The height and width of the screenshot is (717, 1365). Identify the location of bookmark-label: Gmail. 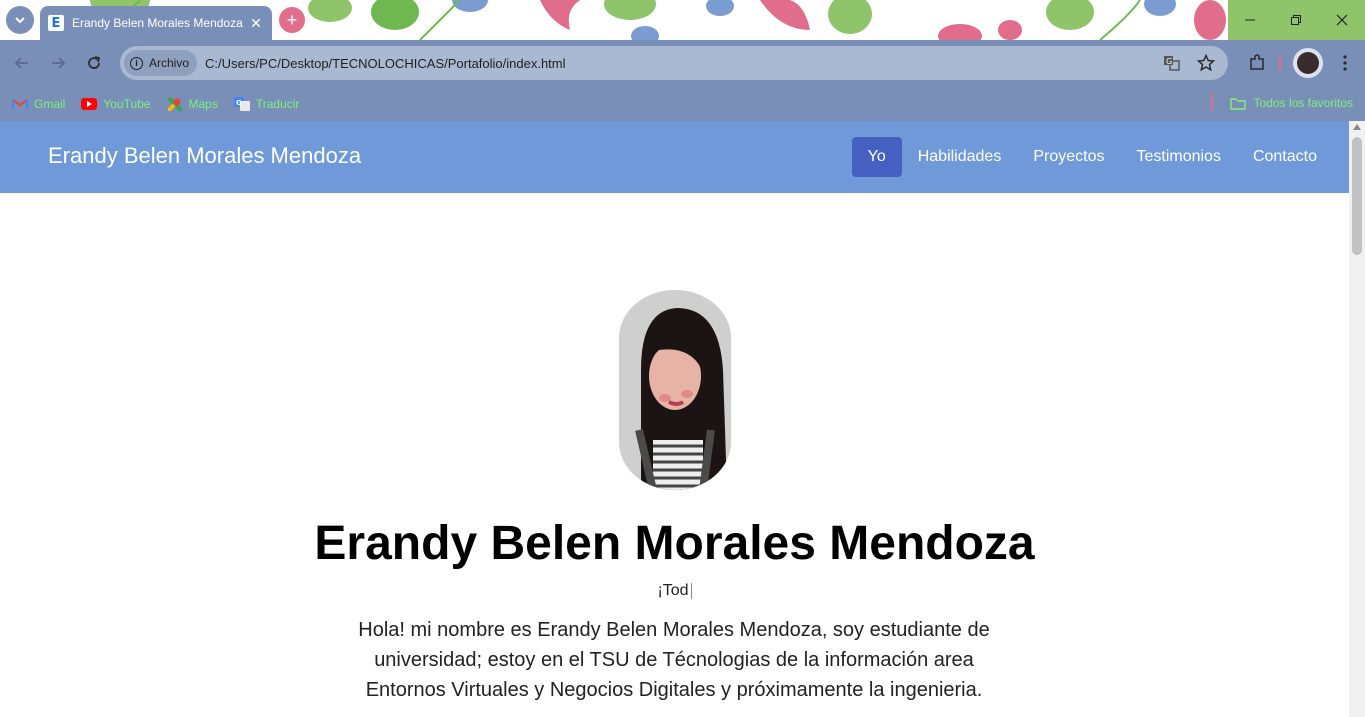
(50, 103).